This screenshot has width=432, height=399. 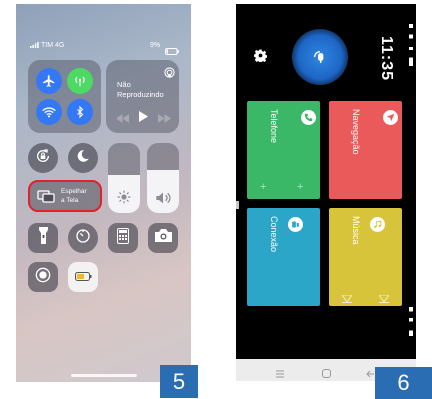 What do you see at coordinates (124, 199) in the screenshot?
I see `sun-icon` at bounding box center [124, 199].